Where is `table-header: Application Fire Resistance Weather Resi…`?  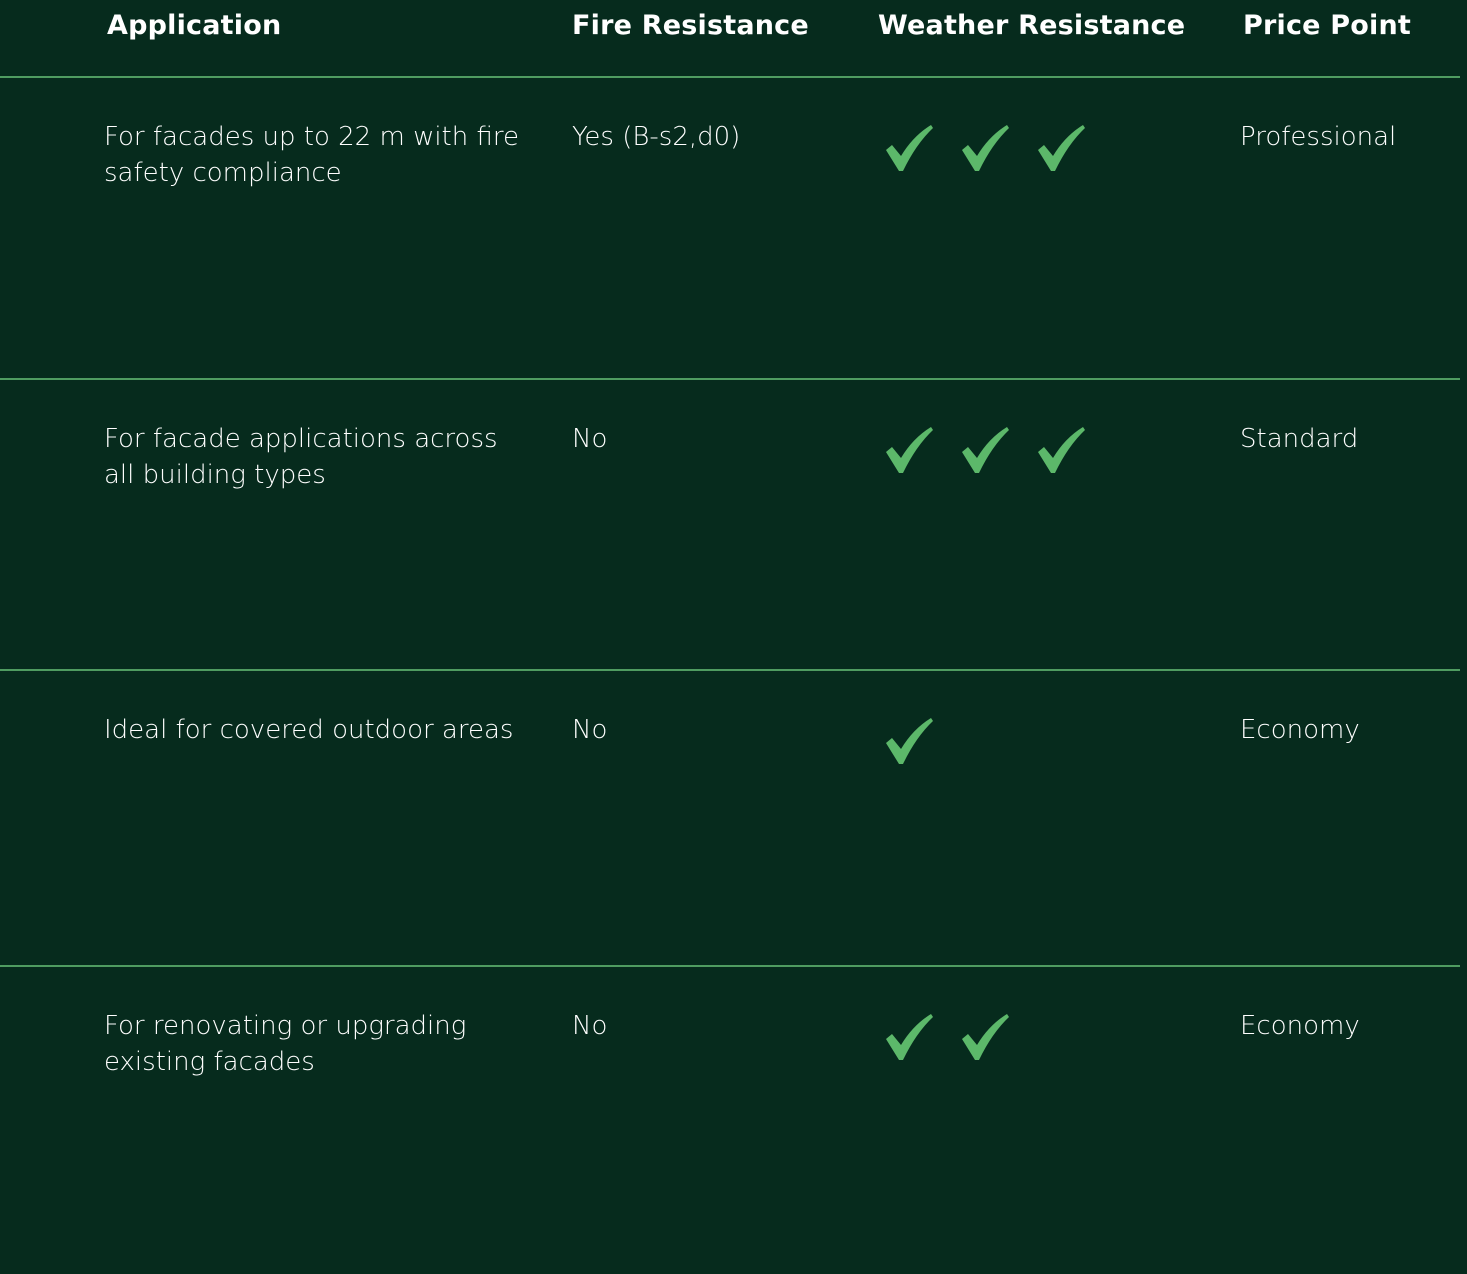 table-header: Application Fire Resistance Weather Resi… is located at coordinates (730, 39).